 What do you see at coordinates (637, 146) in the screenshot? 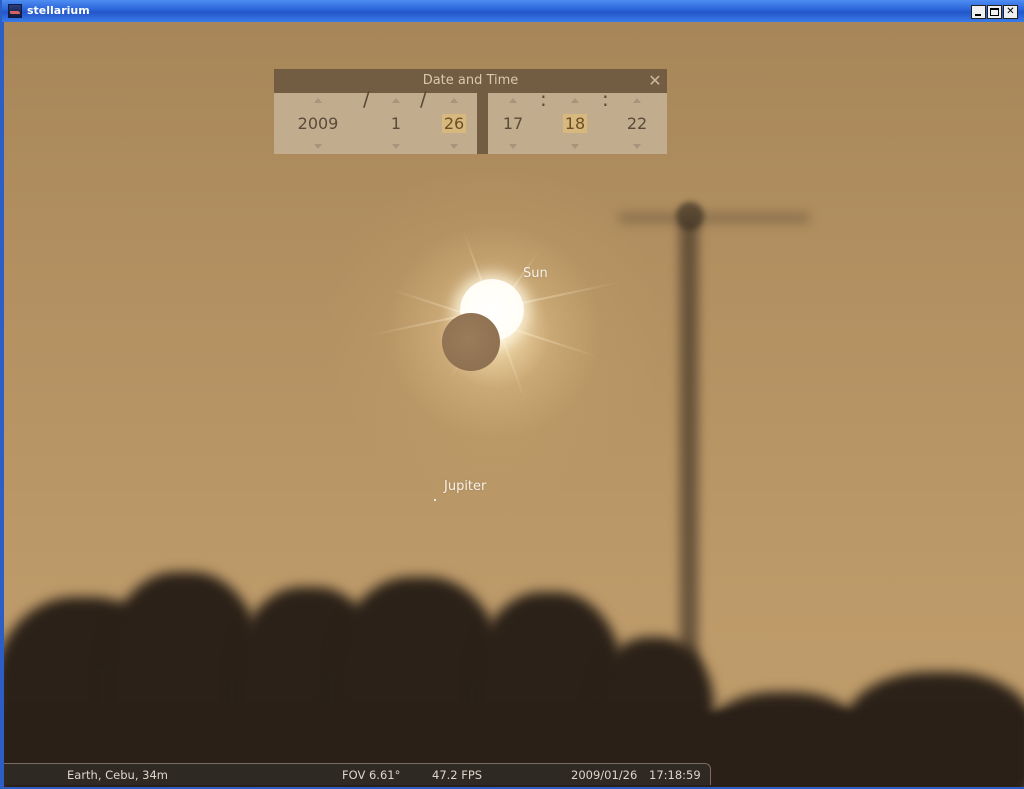
I see `decrement-second-button` at bounding box center [637, 146].